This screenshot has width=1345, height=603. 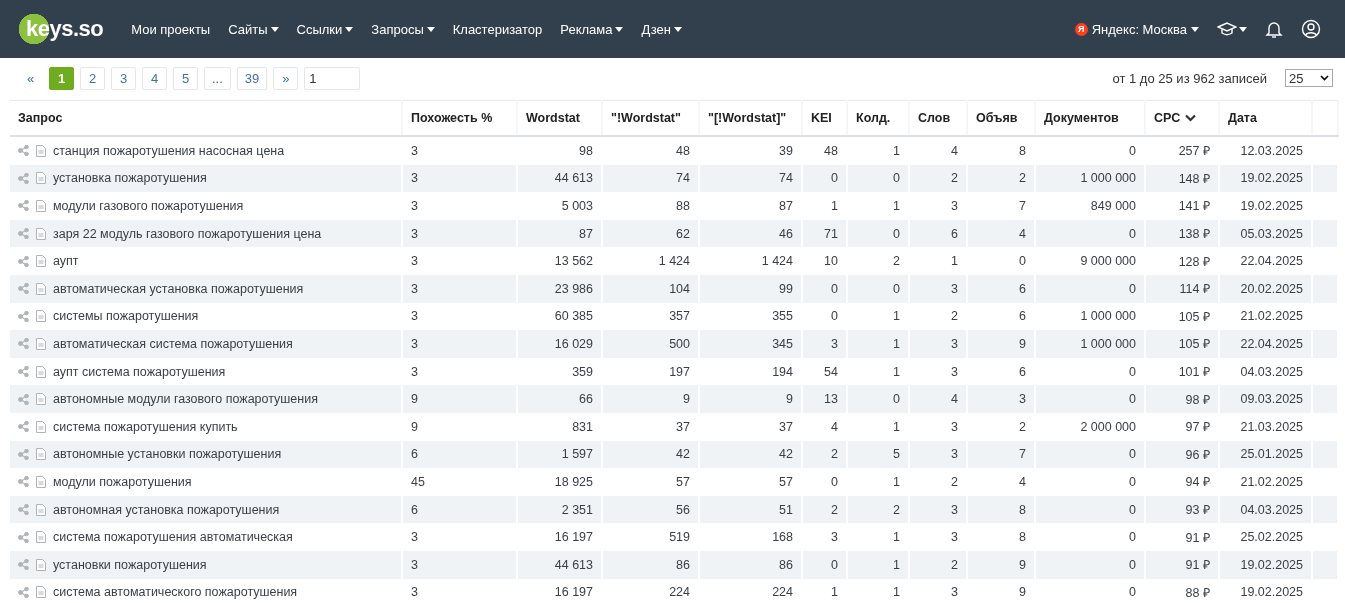 What do you see at coordinates (1311, 29) in the screenshot?
I see `user-account-icon` at bounding box center [1311, 29].